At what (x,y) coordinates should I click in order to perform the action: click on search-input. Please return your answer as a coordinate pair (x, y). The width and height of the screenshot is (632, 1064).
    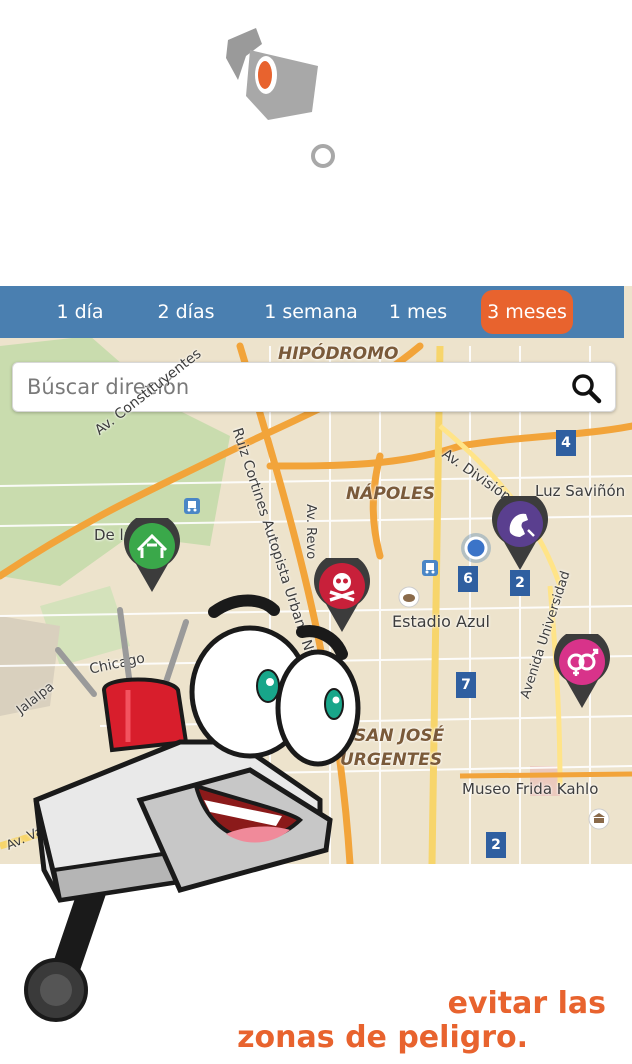
    Looking at the image, I should click on (292, 387).